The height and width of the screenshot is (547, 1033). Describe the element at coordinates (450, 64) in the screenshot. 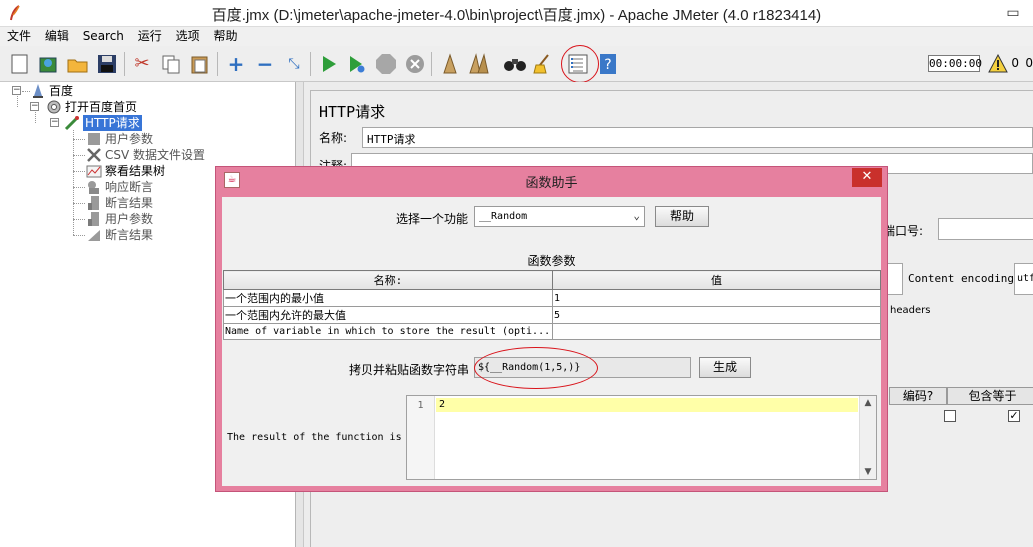

I see `clear-icon` at that location.